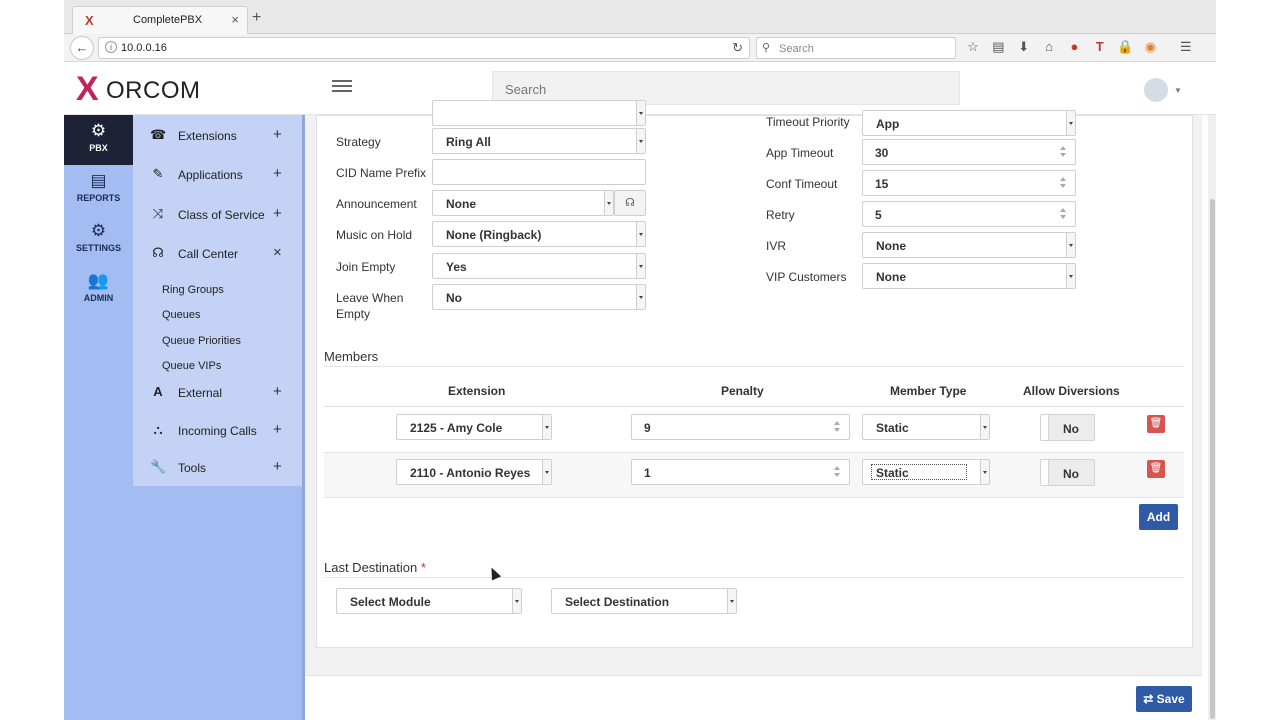 The image size is (1280, 720). I want to click on phone-icon: ☎, so click(158, 134).